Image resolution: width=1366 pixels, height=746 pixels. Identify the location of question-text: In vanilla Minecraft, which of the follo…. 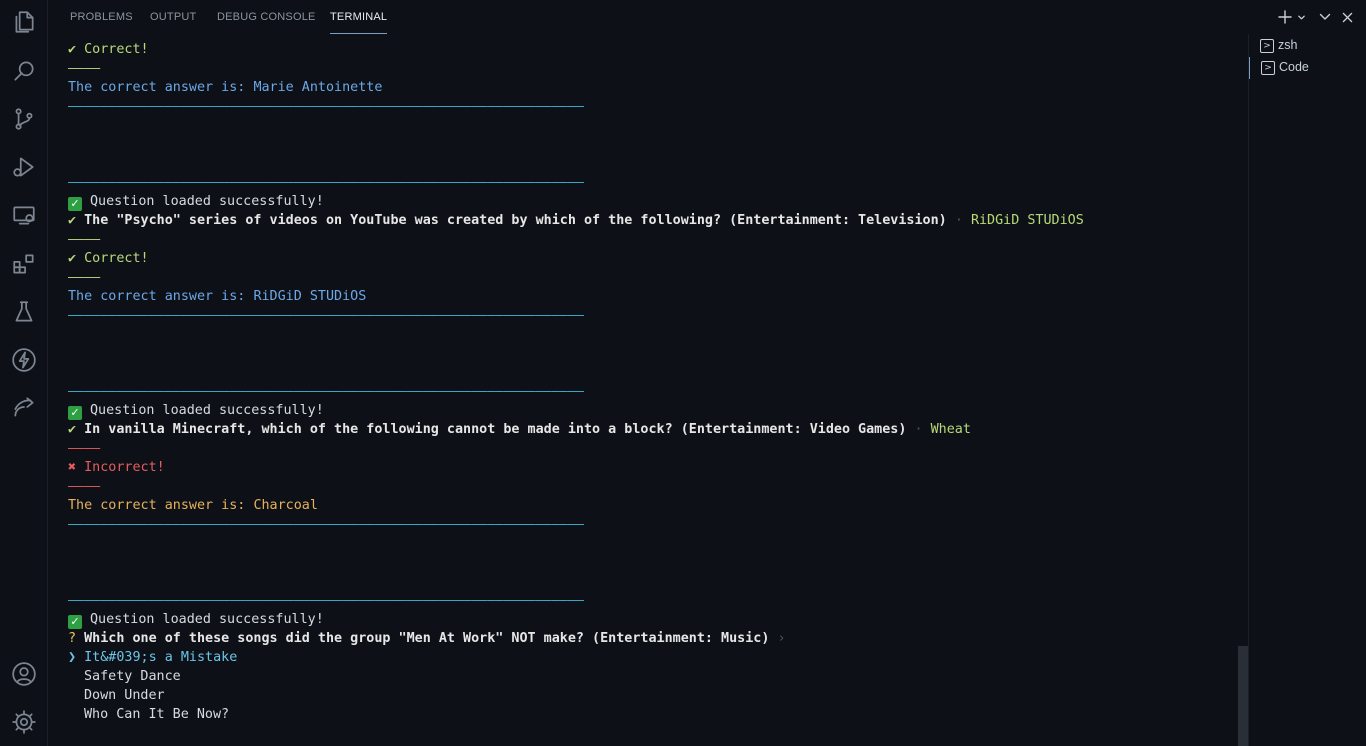
(495, 429).